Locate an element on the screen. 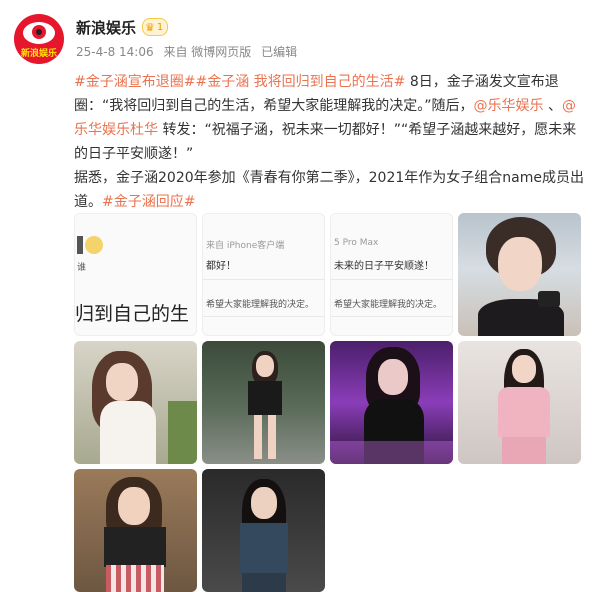 This screenshot has width=600, height=592. screenshot-large-text: 归到自己的生 is located at coordinates (132, 314).